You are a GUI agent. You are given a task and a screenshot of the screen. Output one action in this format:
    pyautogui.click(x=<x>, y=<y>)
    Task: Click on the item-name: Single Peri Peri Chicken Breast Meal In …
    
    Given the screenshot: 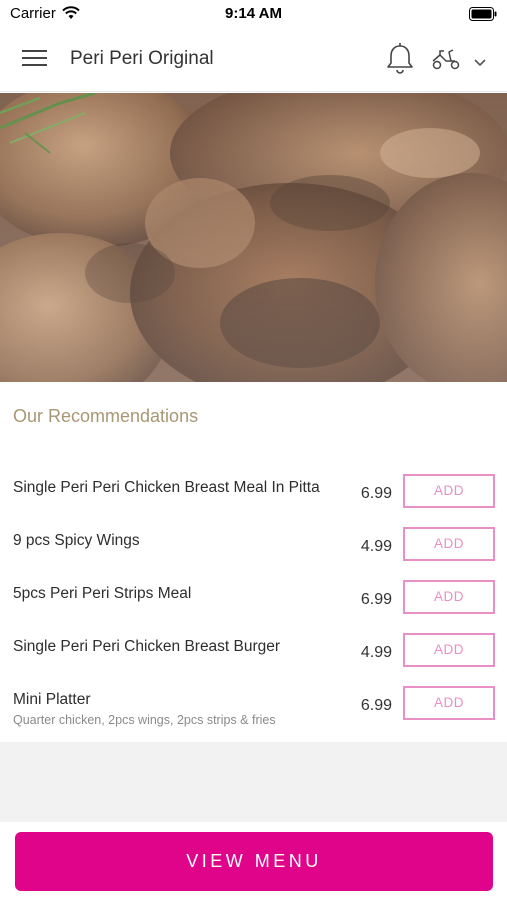 What is the action you would take?
    pyautogui.click(x=166, y=487)
    